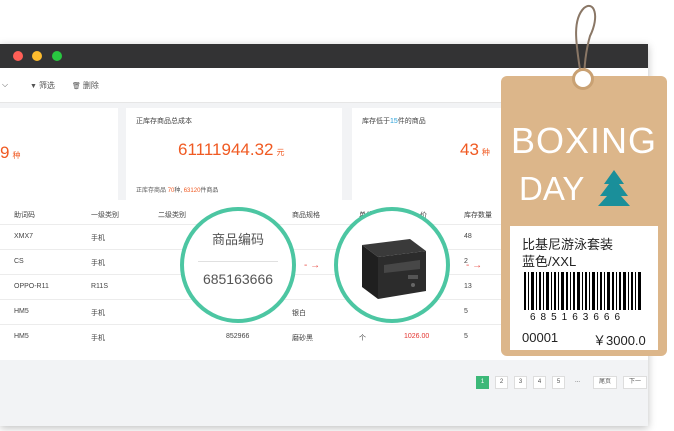  Describe the element at coordinates (578, 317) in the screenshot. I see `barcode-digits: 685163666` at that location.